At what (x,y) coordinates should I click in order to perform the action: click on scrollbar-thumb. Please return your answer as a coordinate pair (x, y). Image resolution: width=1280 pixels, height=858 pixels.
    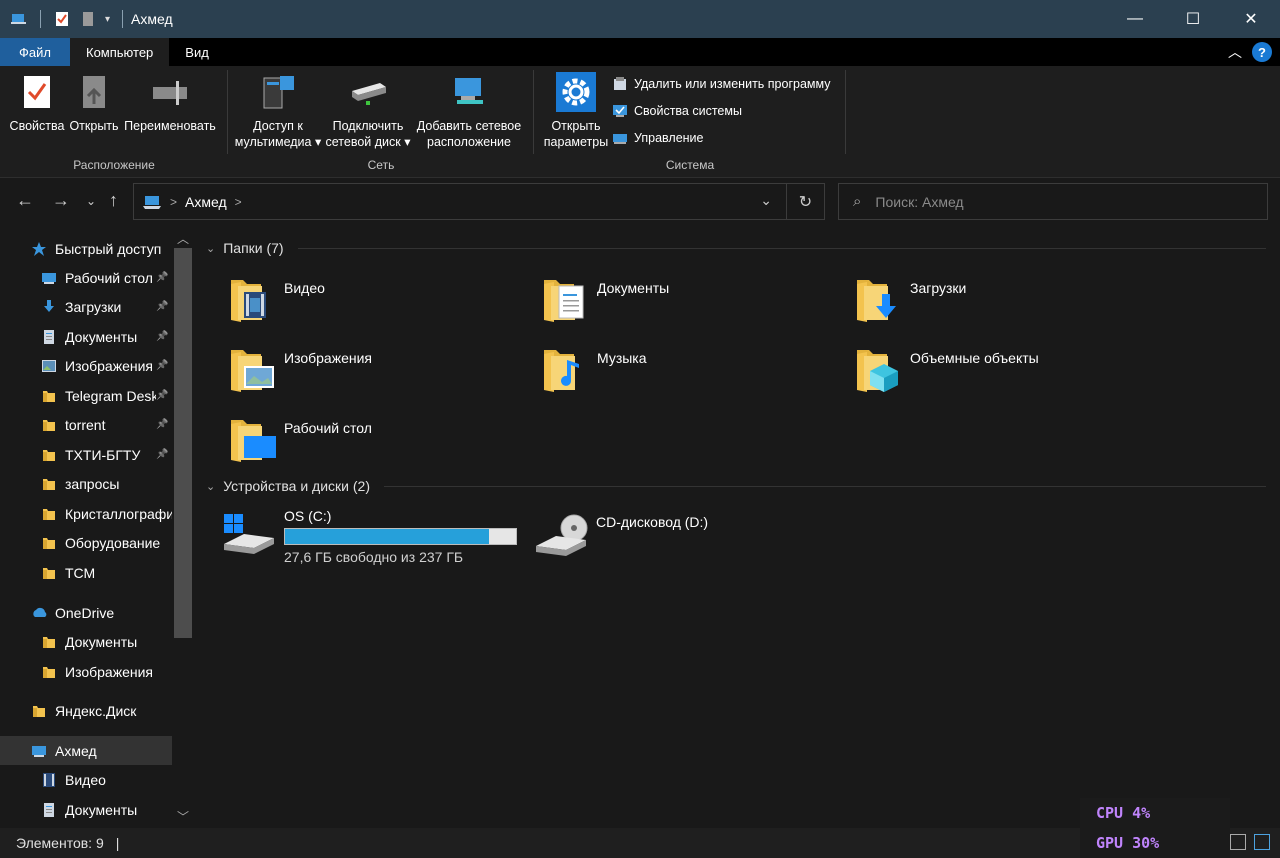
    Looking at the image, I should click on (183, 443).